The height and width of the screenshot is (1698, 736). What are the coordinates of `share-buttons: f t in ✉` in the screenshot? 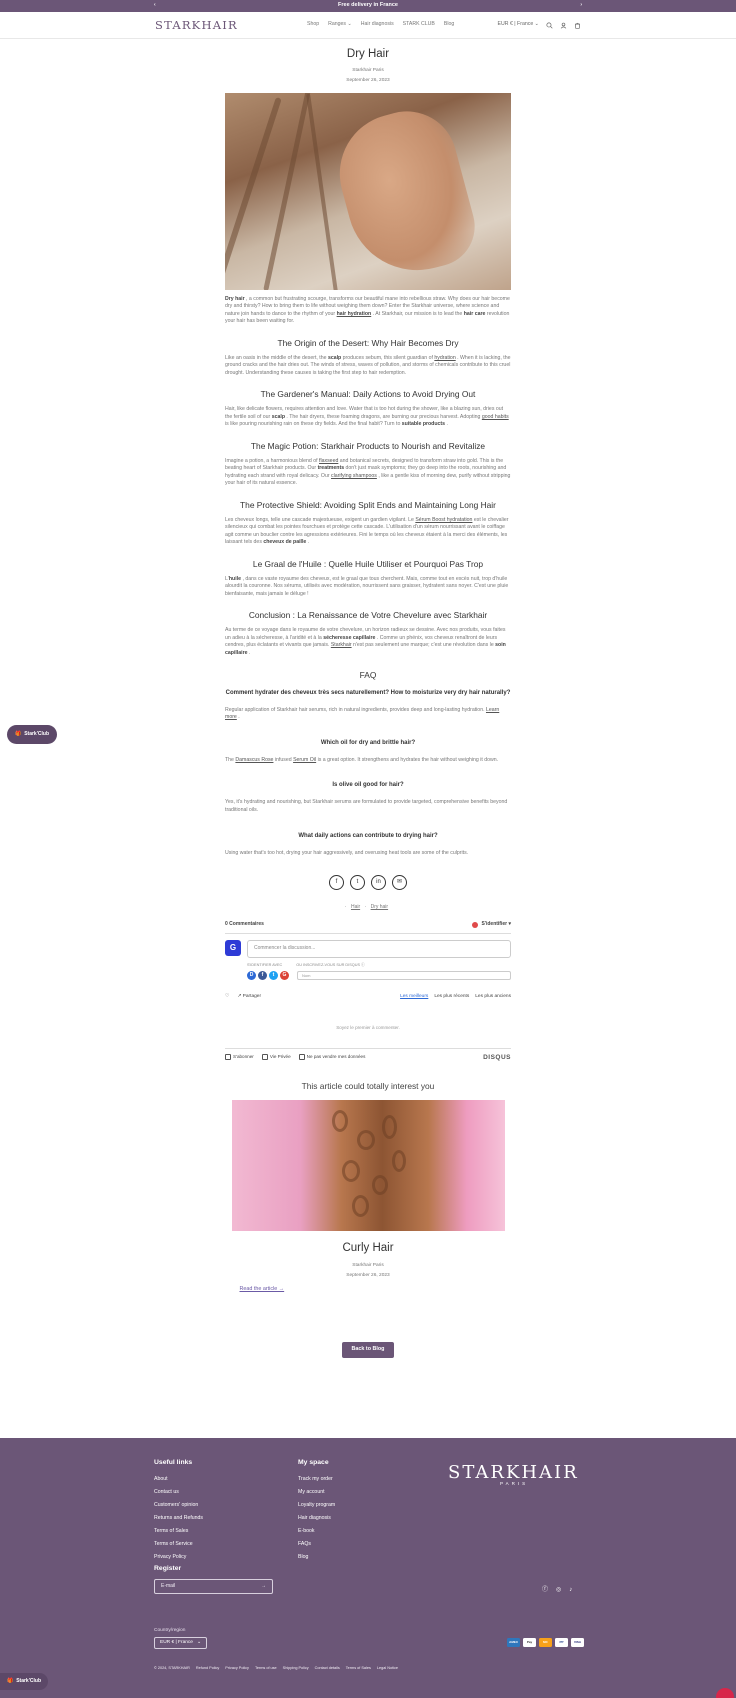 It's located at (368, 883).